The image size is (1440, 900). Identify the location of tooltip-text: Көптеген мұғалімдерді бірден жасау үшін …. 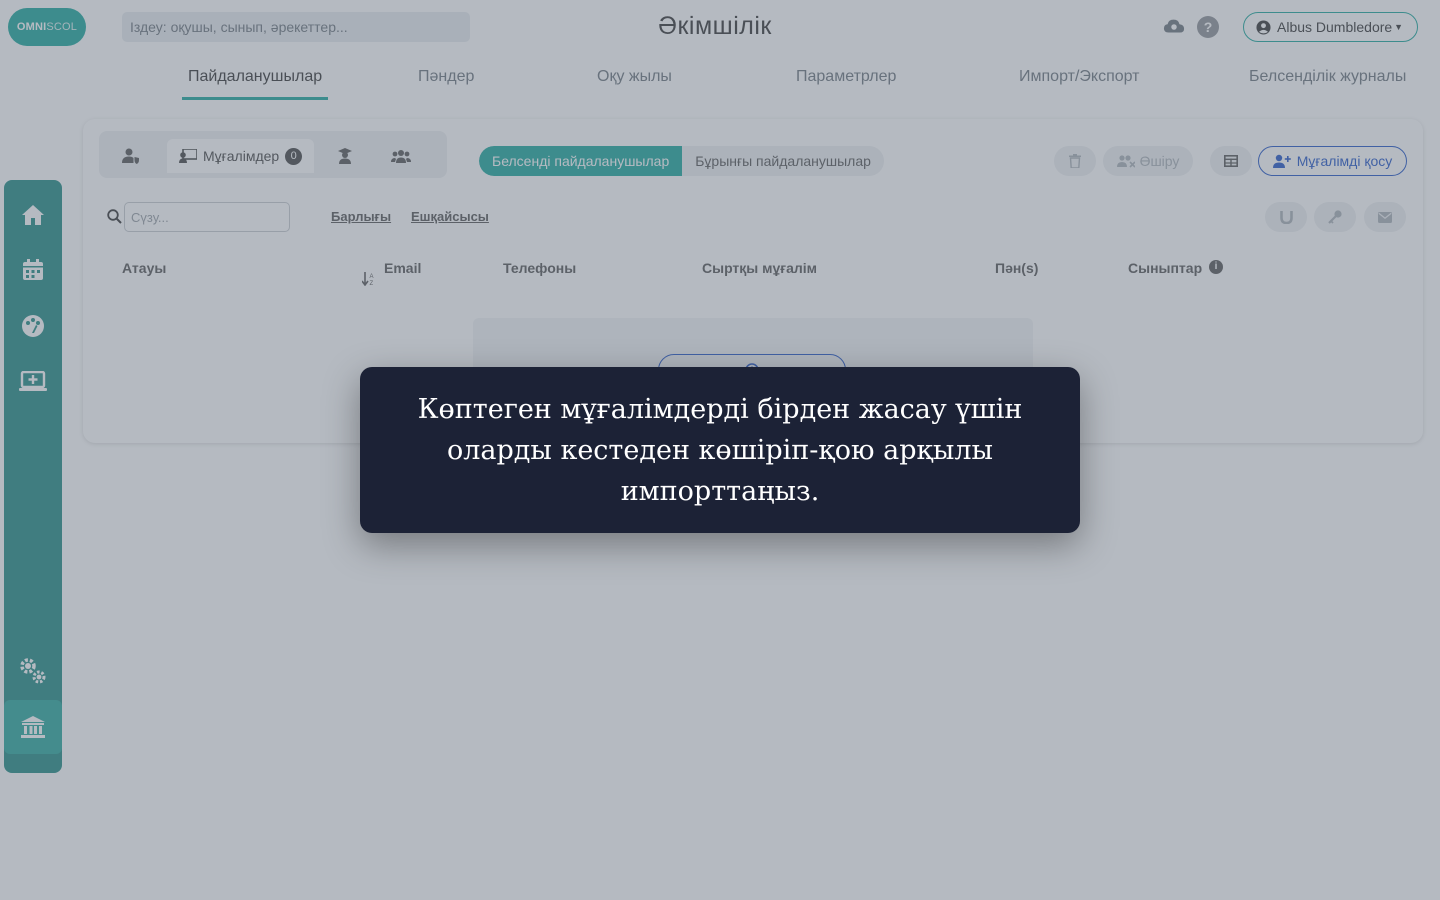
(720, 450).